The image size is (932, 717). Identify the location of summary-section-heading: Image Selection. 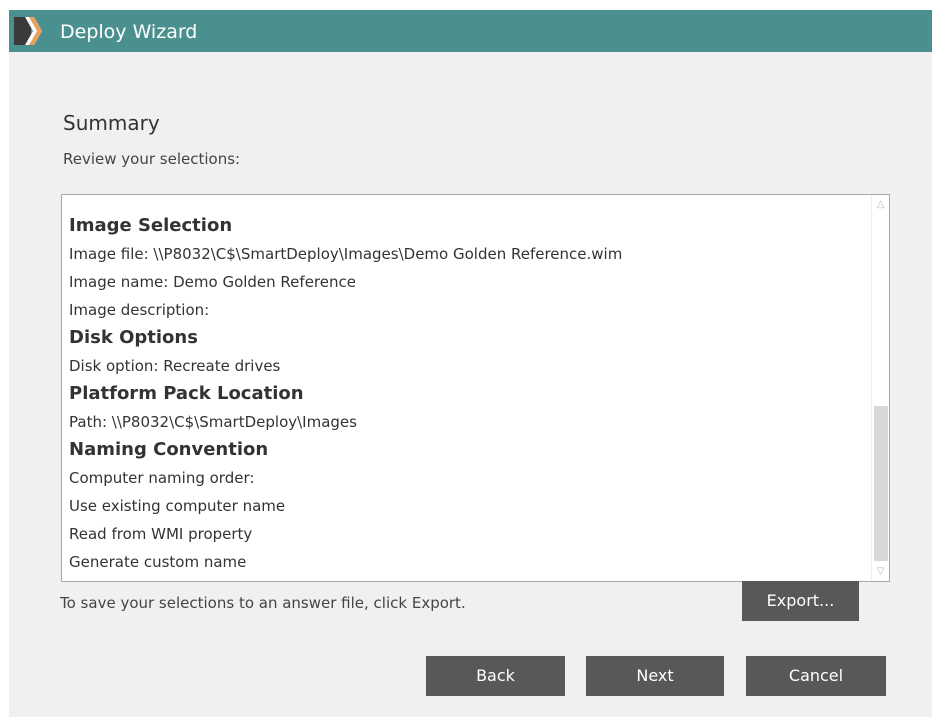
(151, 225).